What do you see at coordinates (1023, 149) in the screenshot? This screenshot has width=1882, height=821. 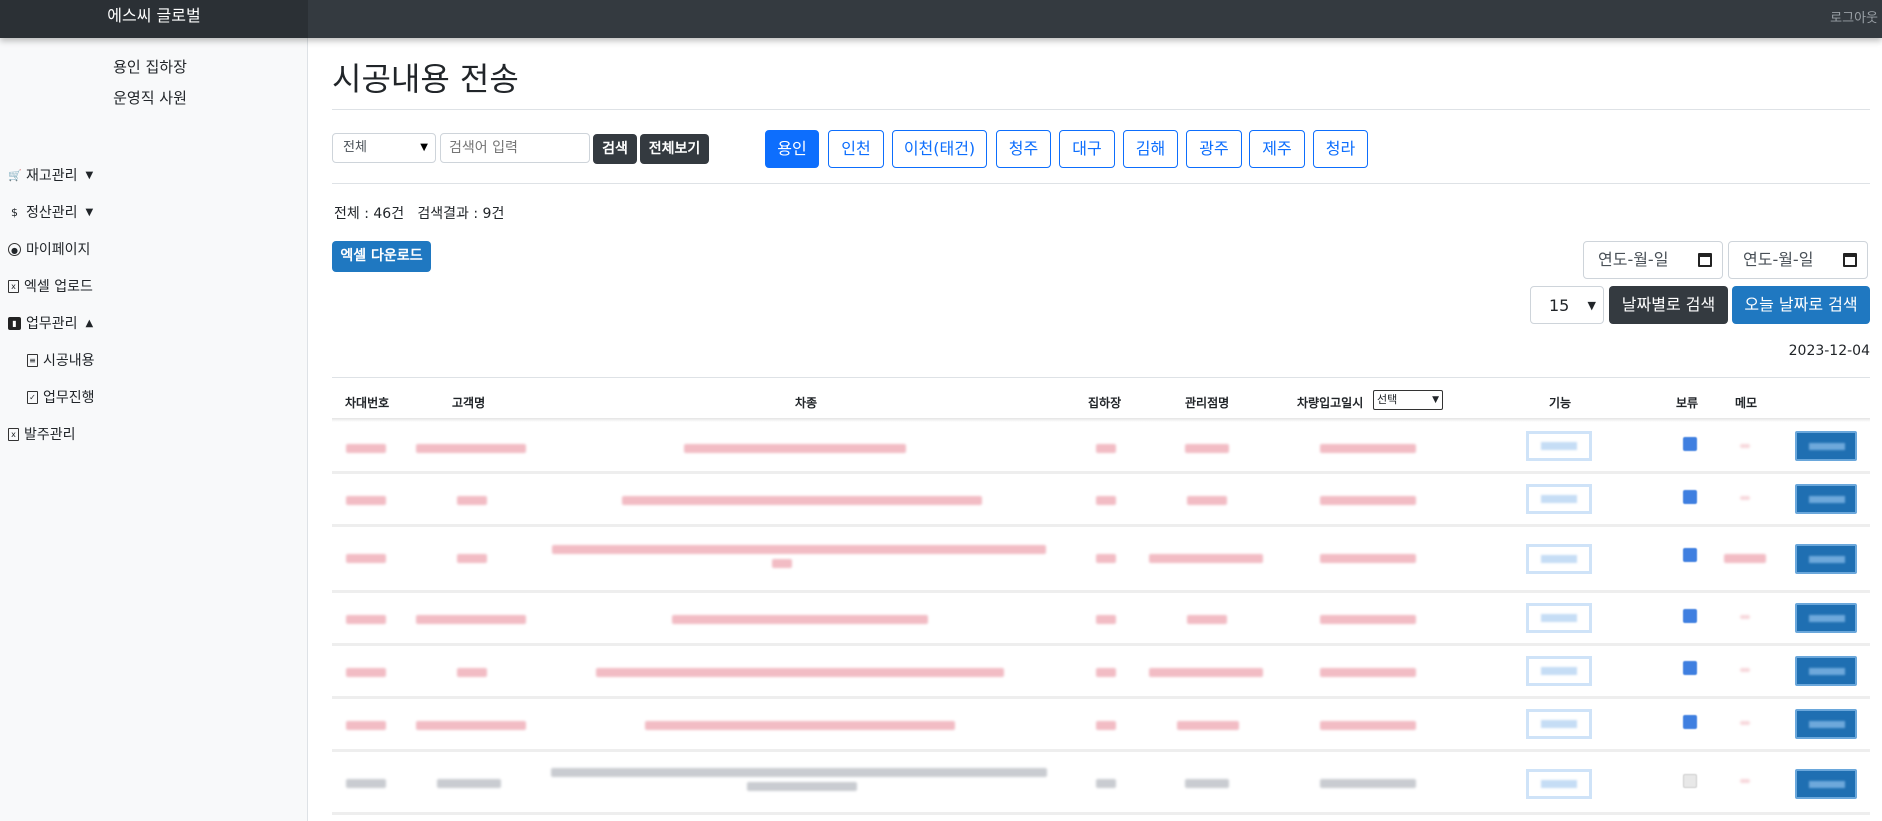 I see `region-tab-cheongju: 청주` at bounding box center [1023, 149].